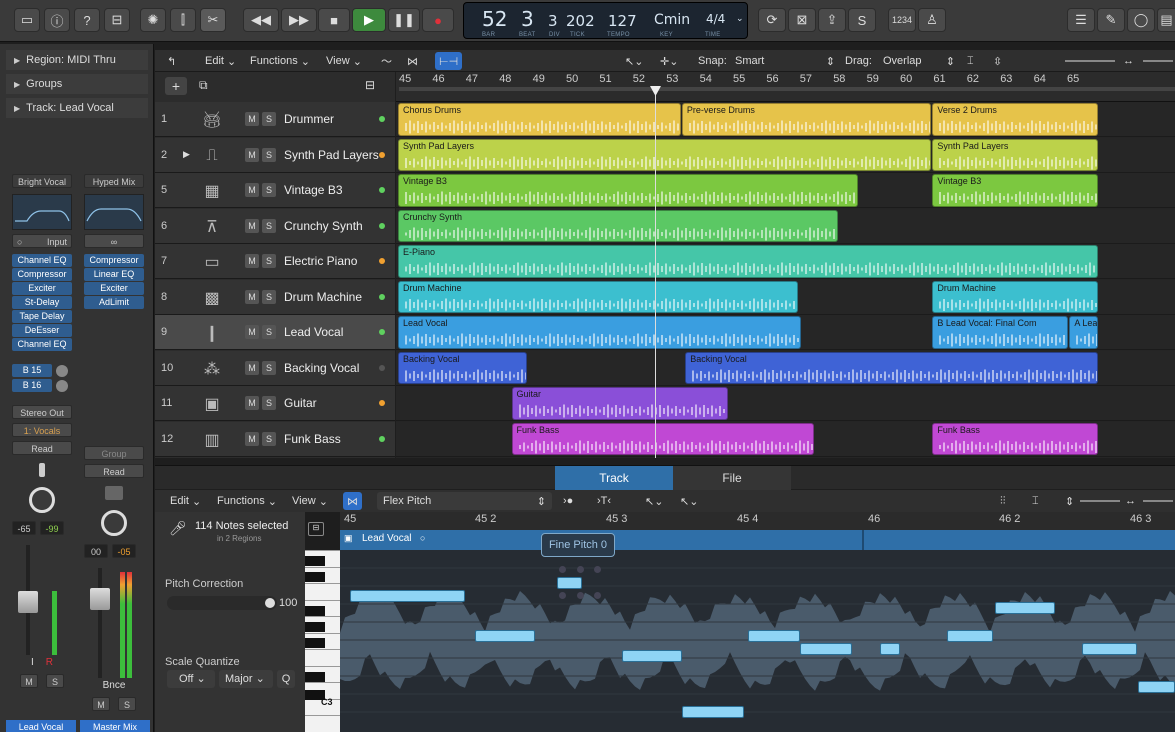 The height and width of the screenshot is (732, 1175). Describe the element at coordinates (568, 501) in the screenshot. I see `midi-in-icon: ›●` at that location.